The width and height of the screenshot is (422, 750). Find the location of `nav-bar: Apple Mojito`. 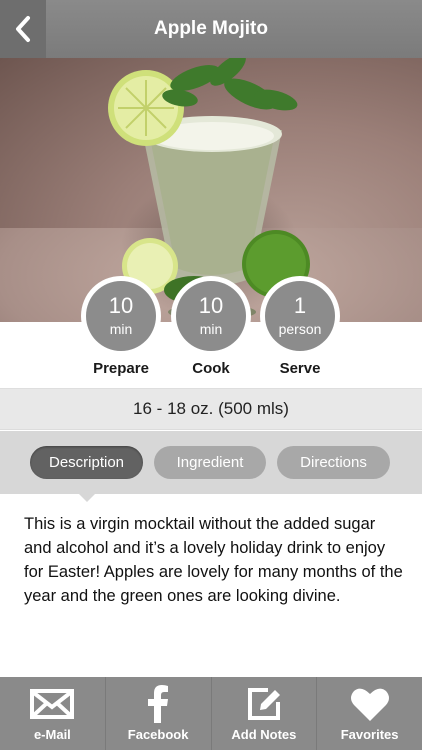

nav-bar: Apple Mojito is located at coordinates (211, 29).